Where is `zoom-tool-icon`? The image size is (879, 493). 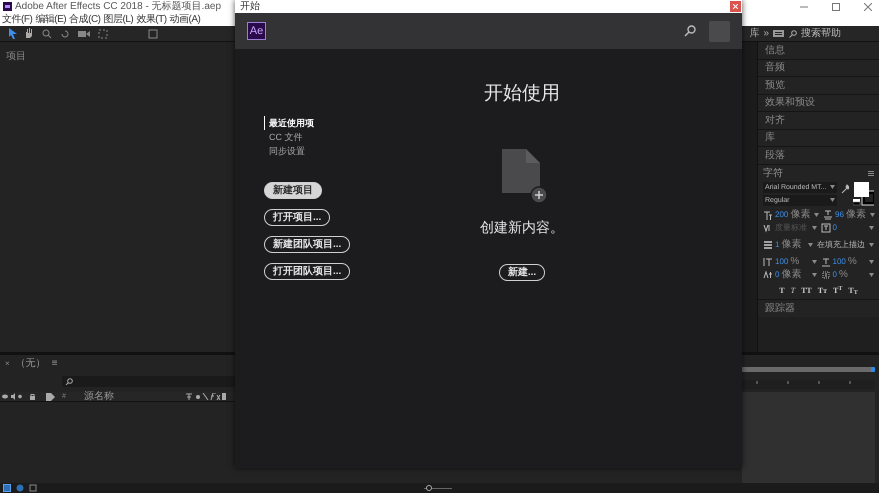 zoom-tool-icon is located at coordinates (47, 33).